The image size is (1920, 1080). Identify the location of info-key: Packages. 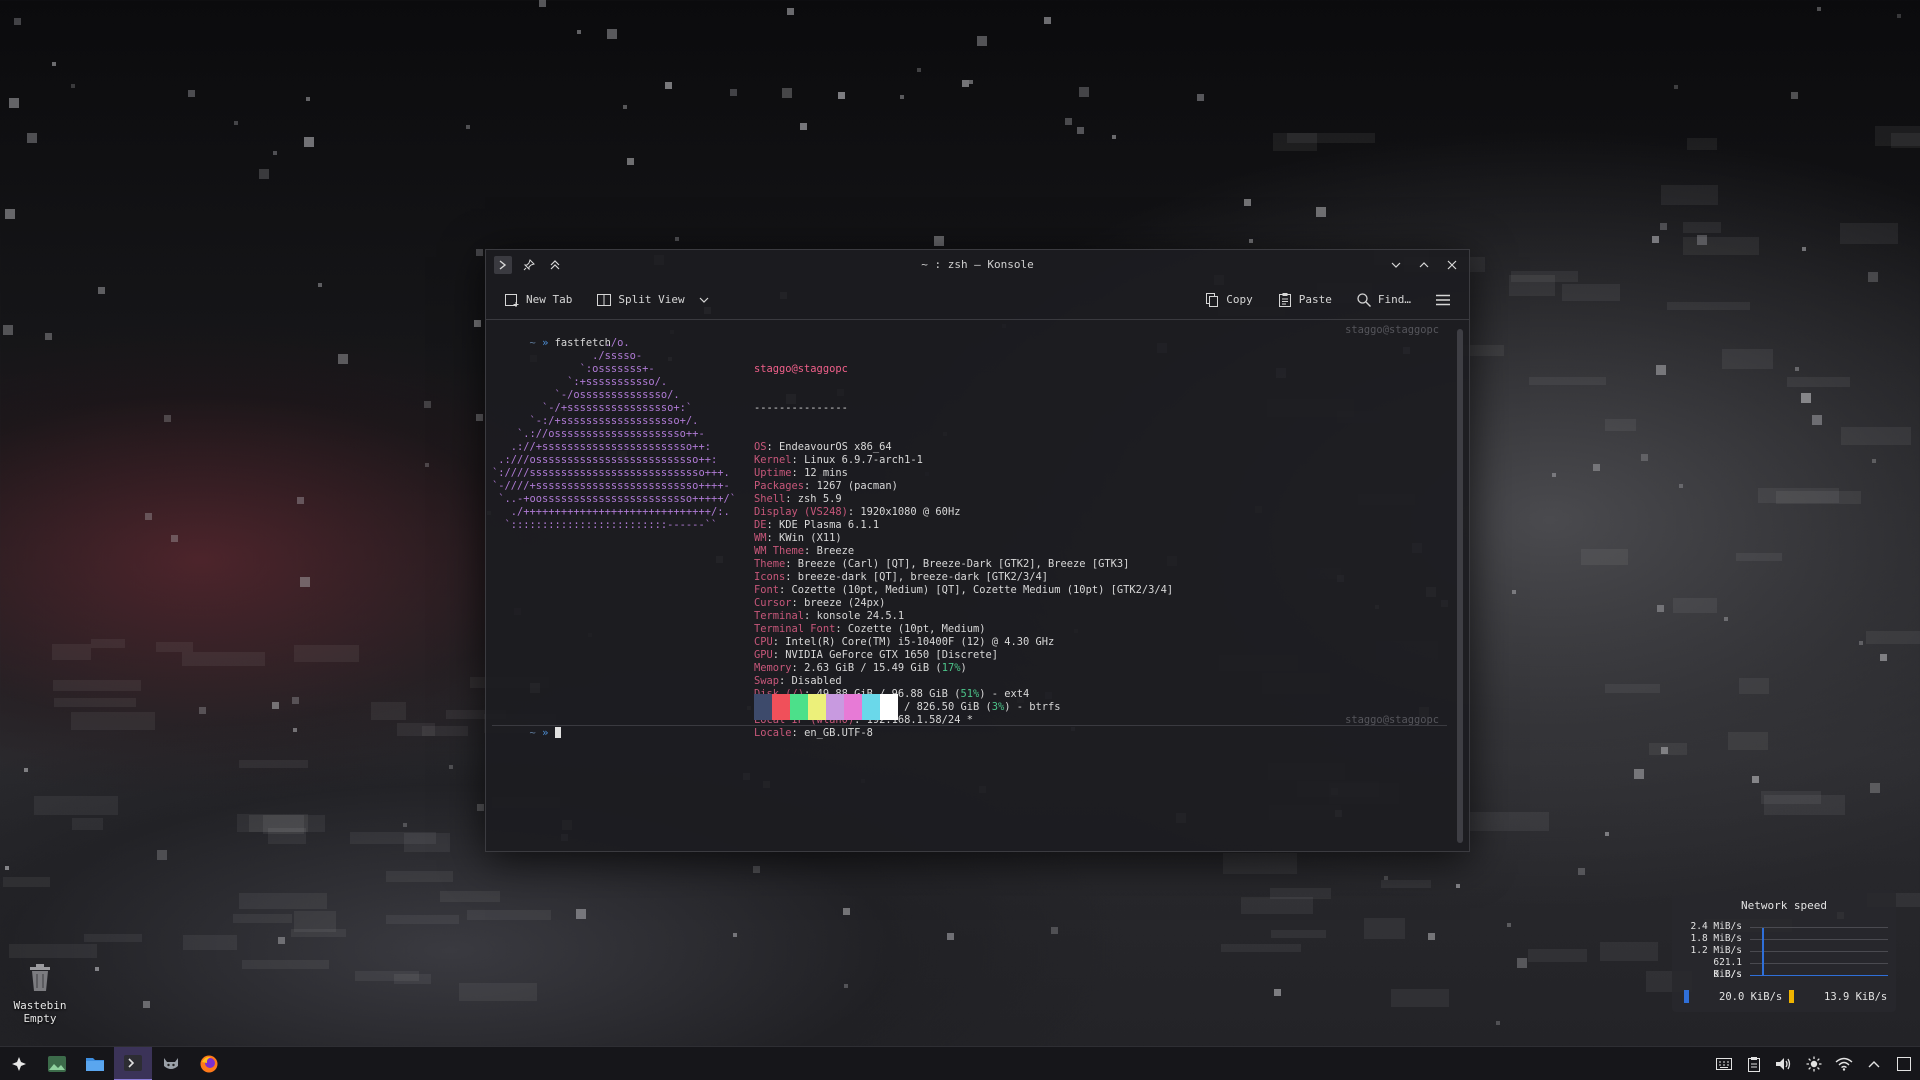
(779, 486).